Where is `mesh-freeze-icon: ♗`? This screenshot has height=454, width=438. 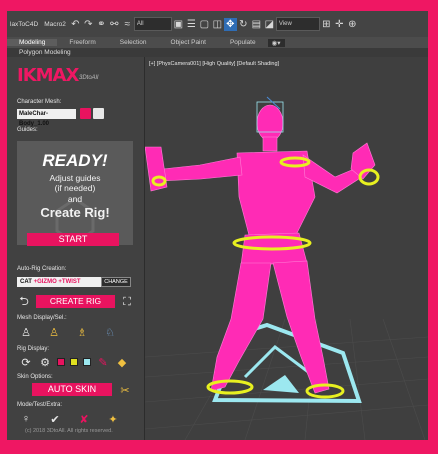 mesh-freeze-icon: ♗ is located at coordinates (82, 332).